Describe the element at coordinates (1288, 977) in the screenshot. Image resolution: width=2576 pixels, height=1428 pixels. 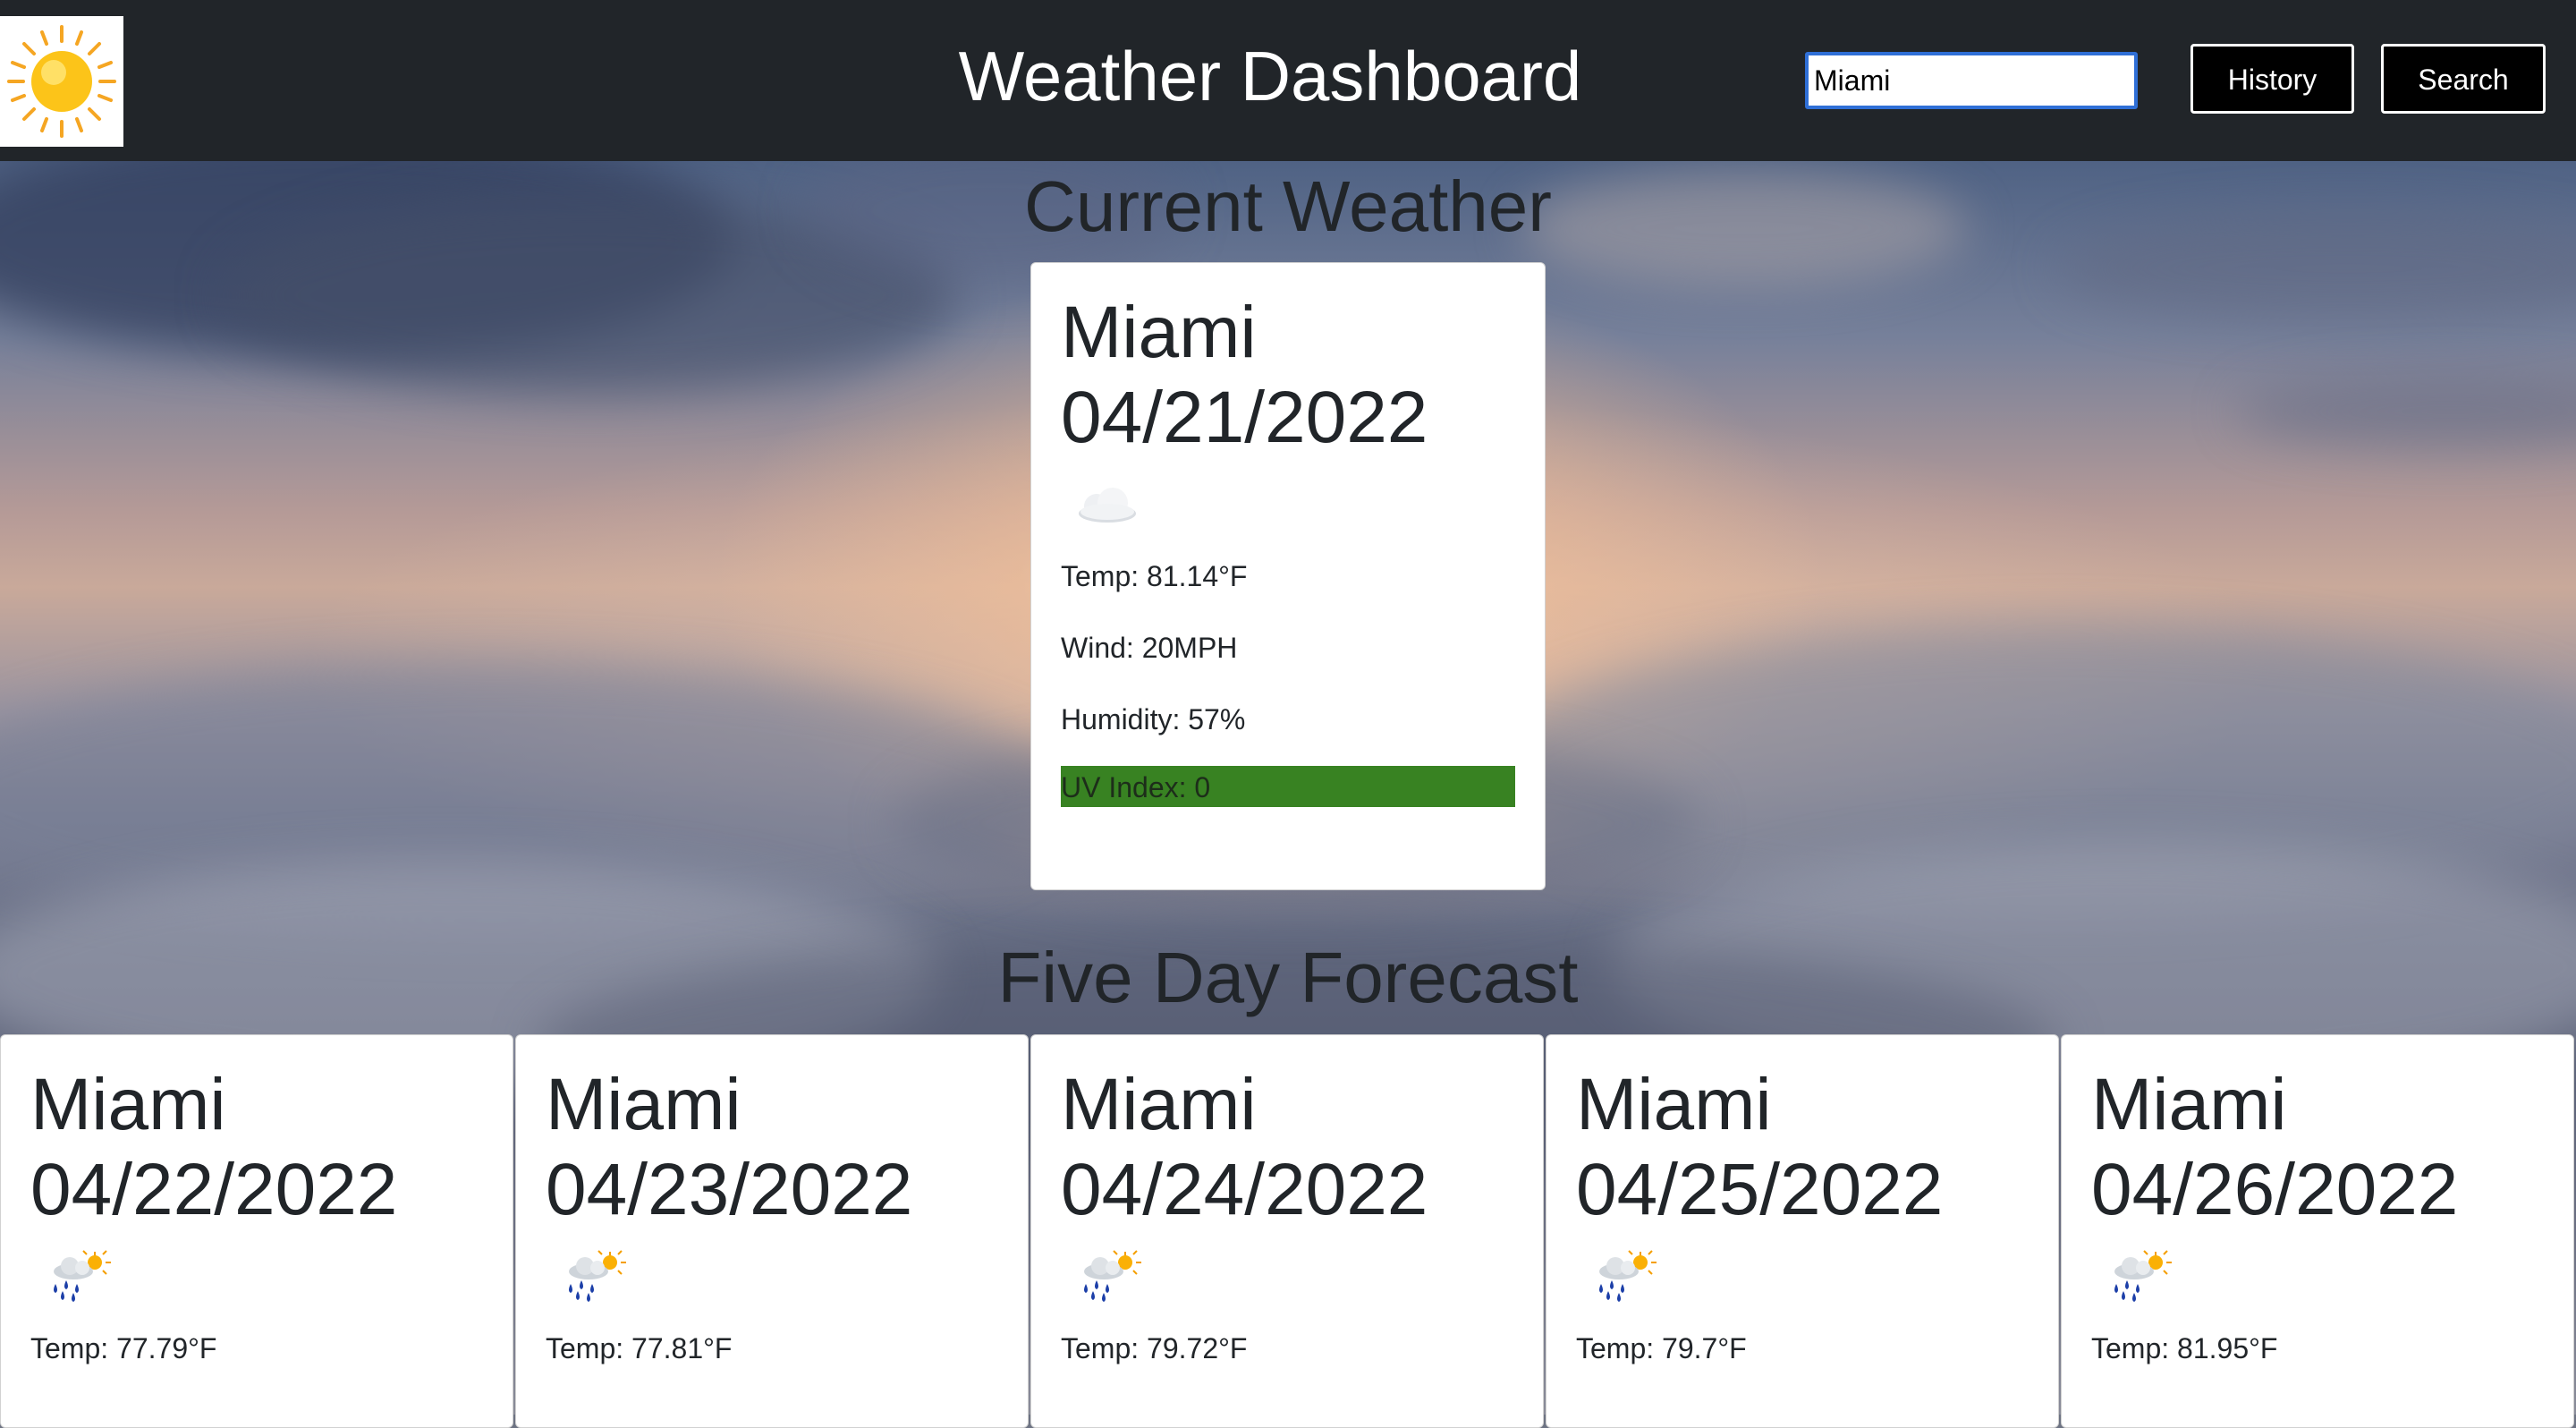
I see `forecast-heading: Five Day Forecast` at that location.